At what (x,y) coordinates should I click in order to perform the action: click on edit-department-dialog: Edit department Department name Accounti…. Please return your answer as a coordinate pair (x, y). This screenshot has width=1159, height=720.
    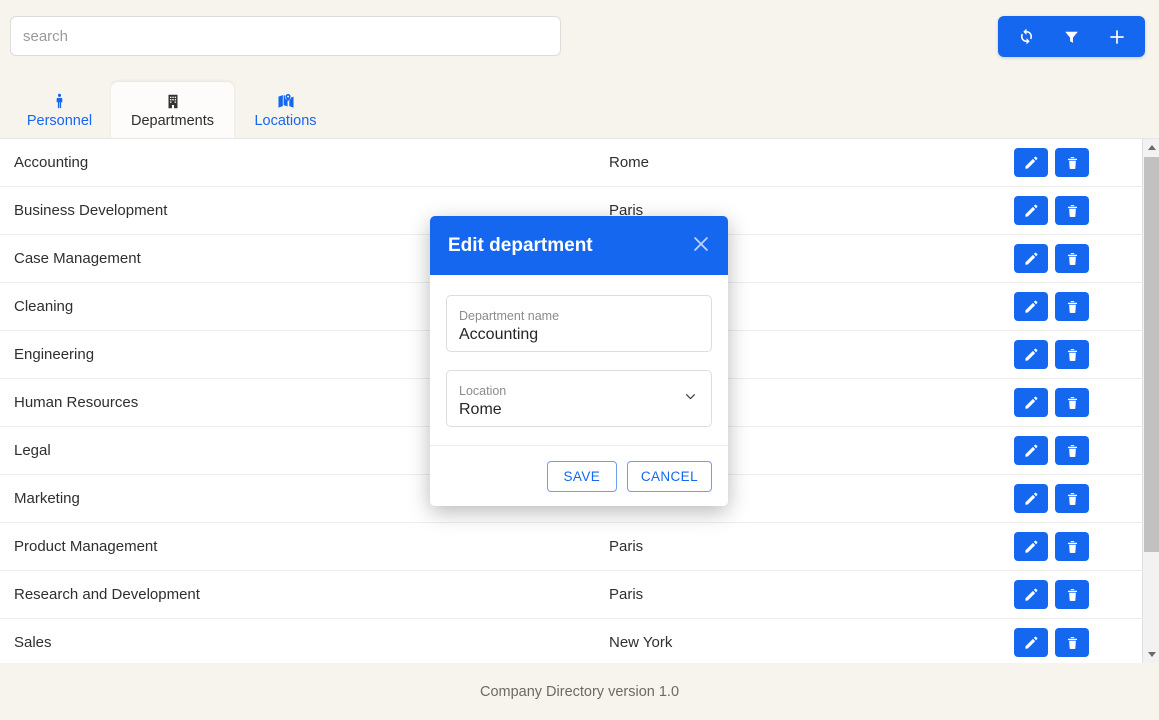
    Looking at the image, I should click on (579, 361).